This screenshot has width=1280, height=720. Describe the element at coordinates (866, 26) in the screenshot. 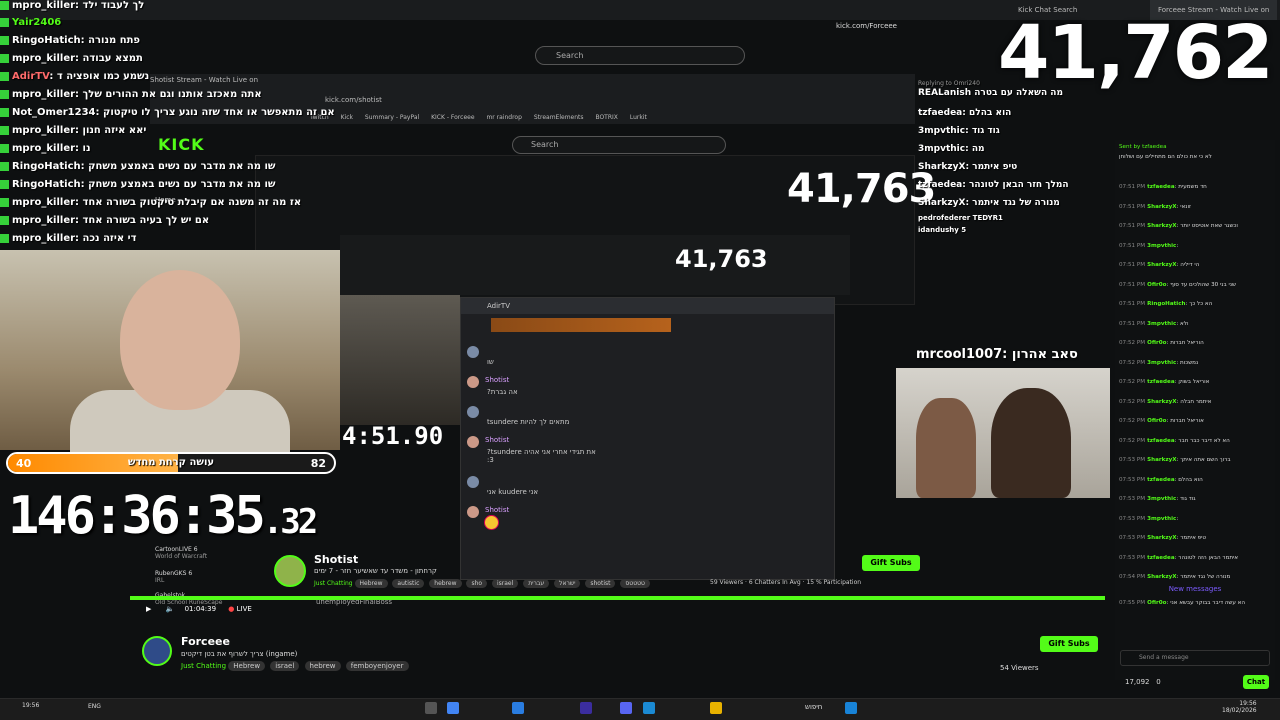

I see `outer-url-bar: kick.com/Forceee` at that location.